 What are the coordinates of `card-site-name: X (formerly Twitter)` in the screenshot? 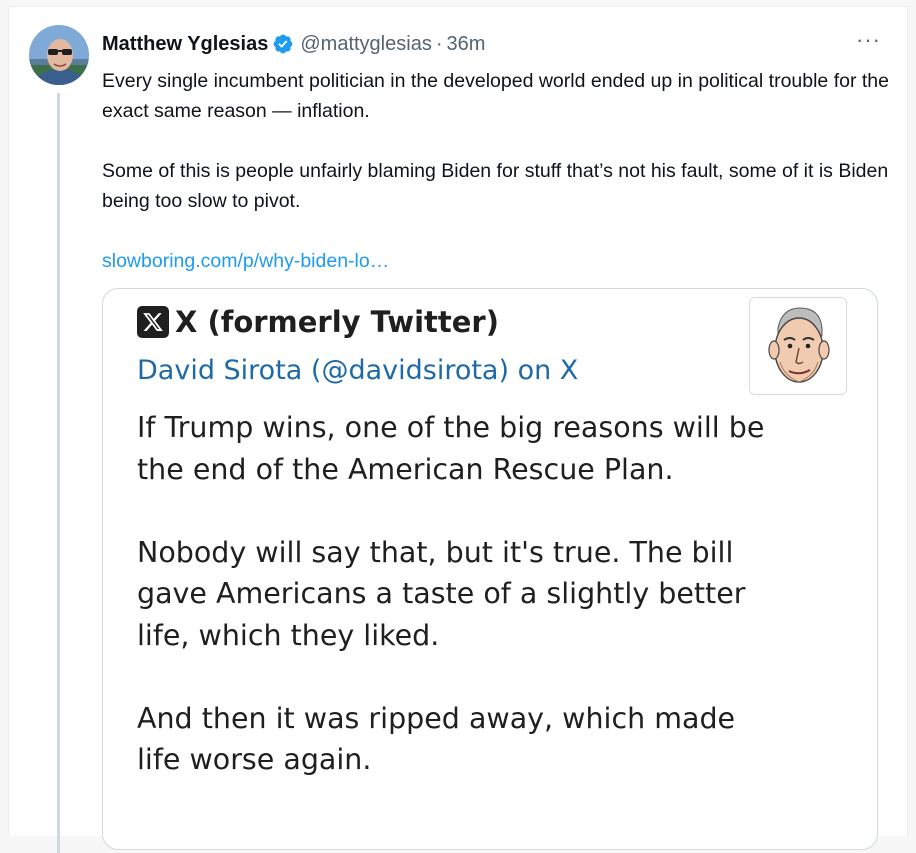 It's located at (337, 322).